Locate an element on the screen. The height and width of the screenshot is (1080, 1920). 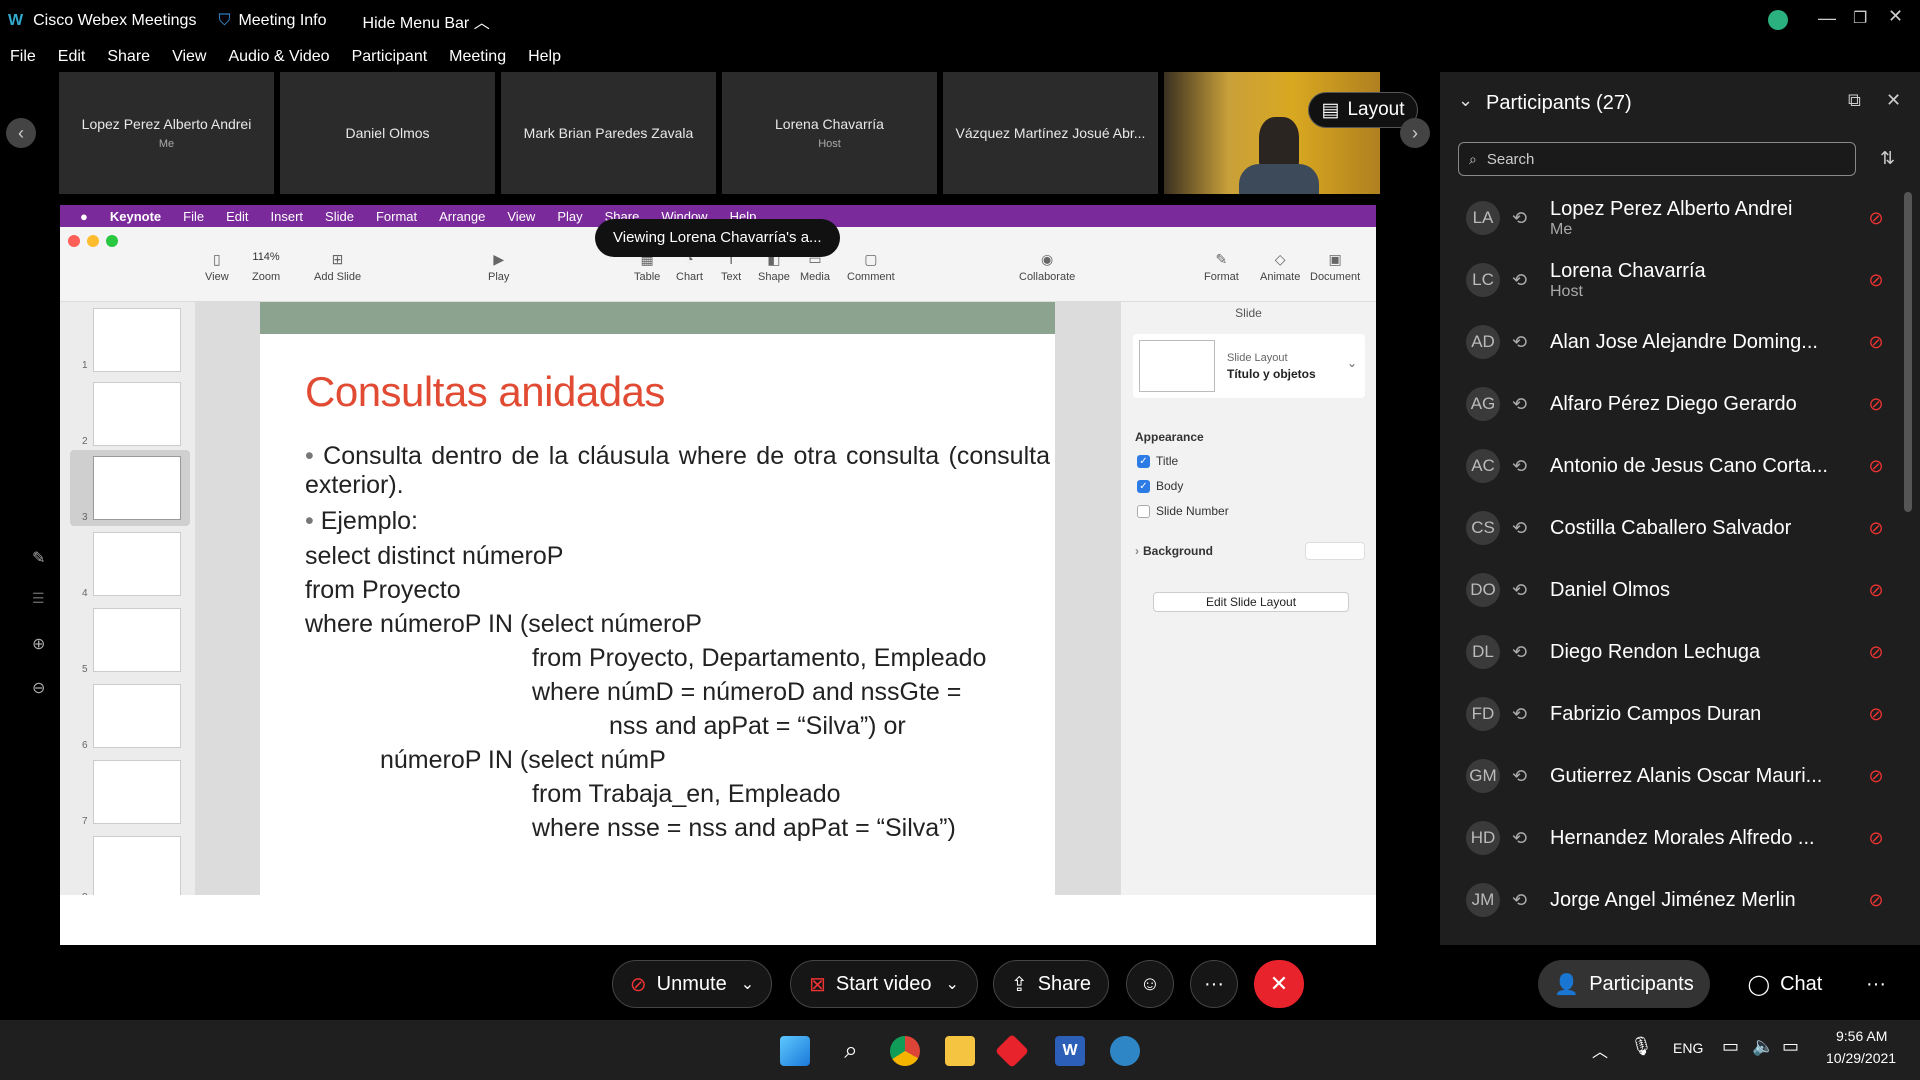
menu-file: File is located at coordinates (23, 57).